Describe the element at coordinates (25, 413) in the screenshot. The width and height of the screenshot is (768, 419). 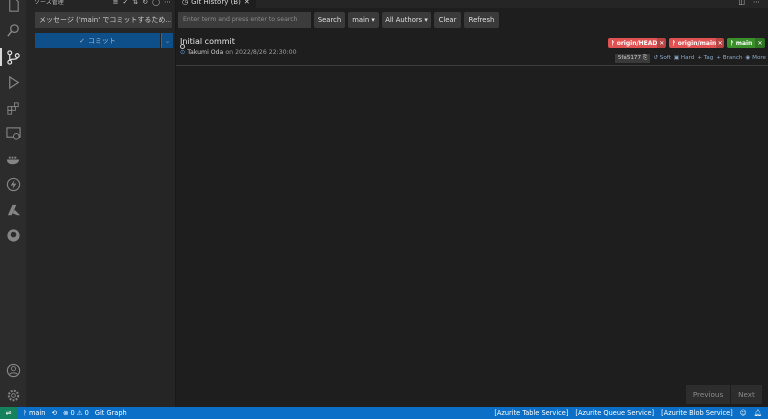
I see `branch-icon: ᚹ` at that location.